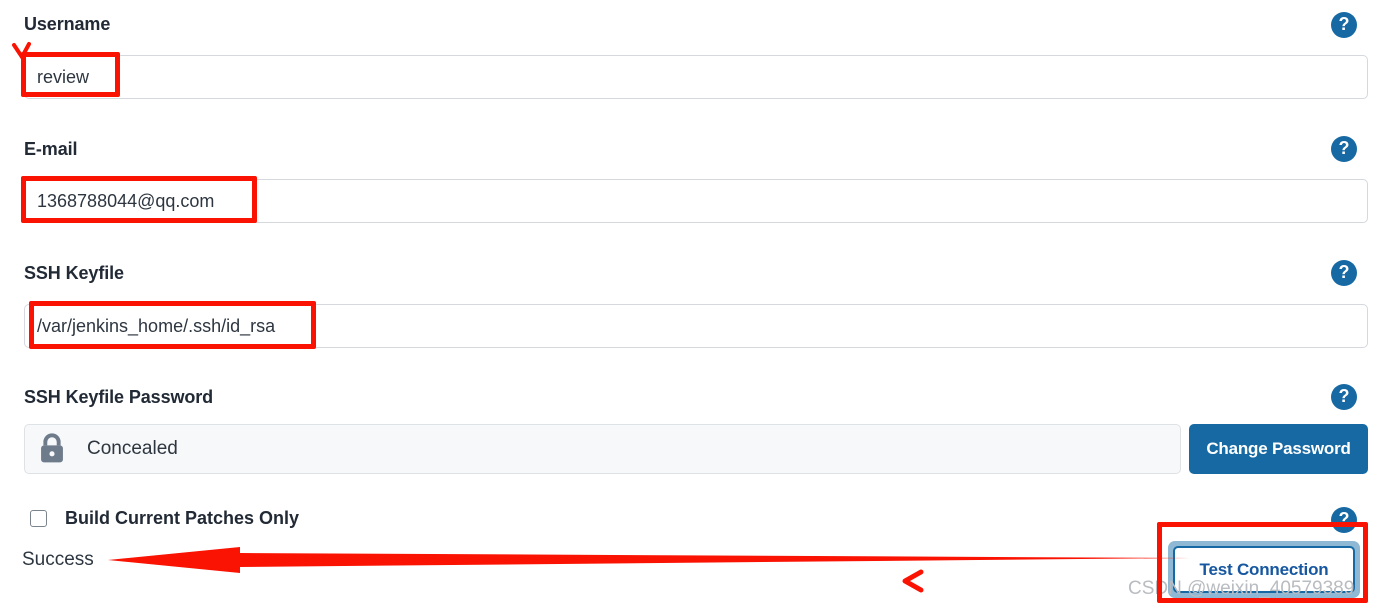  I want to click on ssh-keyfile-help-icon: ?, so click(1344, 273).